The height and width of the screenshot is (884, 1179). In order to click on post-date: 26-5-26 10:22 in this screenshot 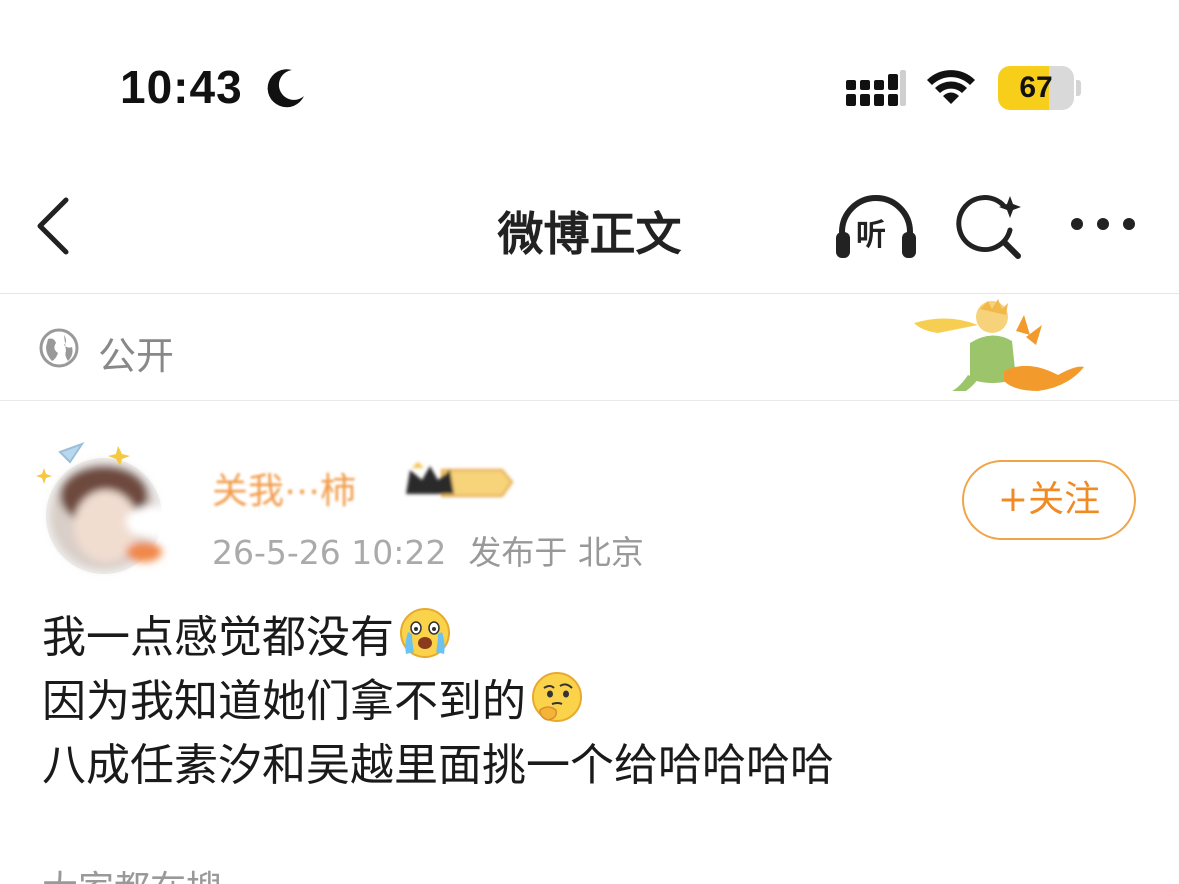, I will do `click(329, 552)`.